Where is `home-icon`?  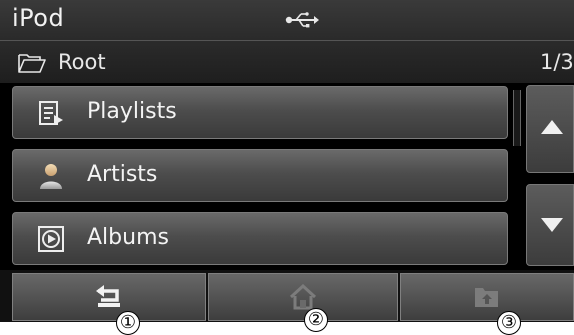 home-icon is located at coordinates (303, 297).